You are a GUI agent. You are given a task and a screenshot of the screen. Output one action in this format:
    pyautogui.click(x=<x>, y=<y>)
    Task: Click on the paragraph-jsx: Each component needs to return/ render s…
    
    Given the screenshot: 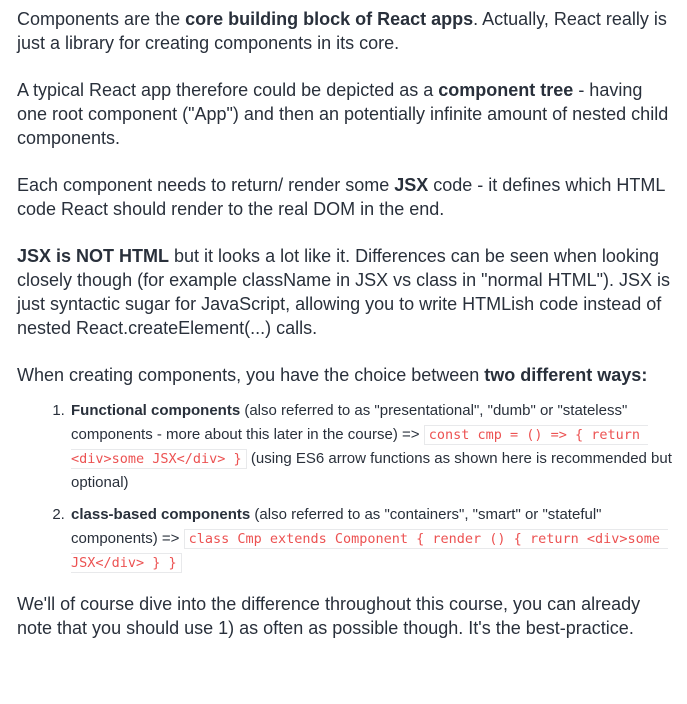 What is the action you would take?
    pyautogui.click(x=347, y=197)
    